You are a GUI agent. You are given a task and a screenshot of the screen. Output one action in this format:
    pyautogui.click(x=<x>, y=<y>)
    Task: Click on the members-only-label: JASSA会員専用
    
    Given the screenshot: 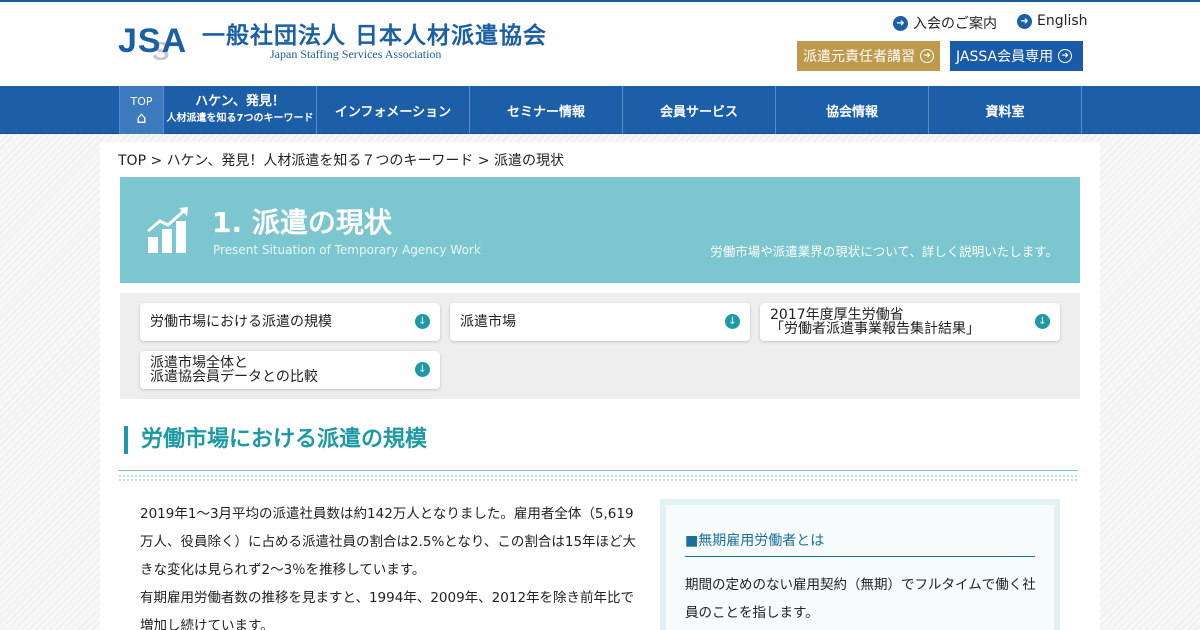 What is the action you would take?
    pyautogui.click(x=1005, y=57)
    